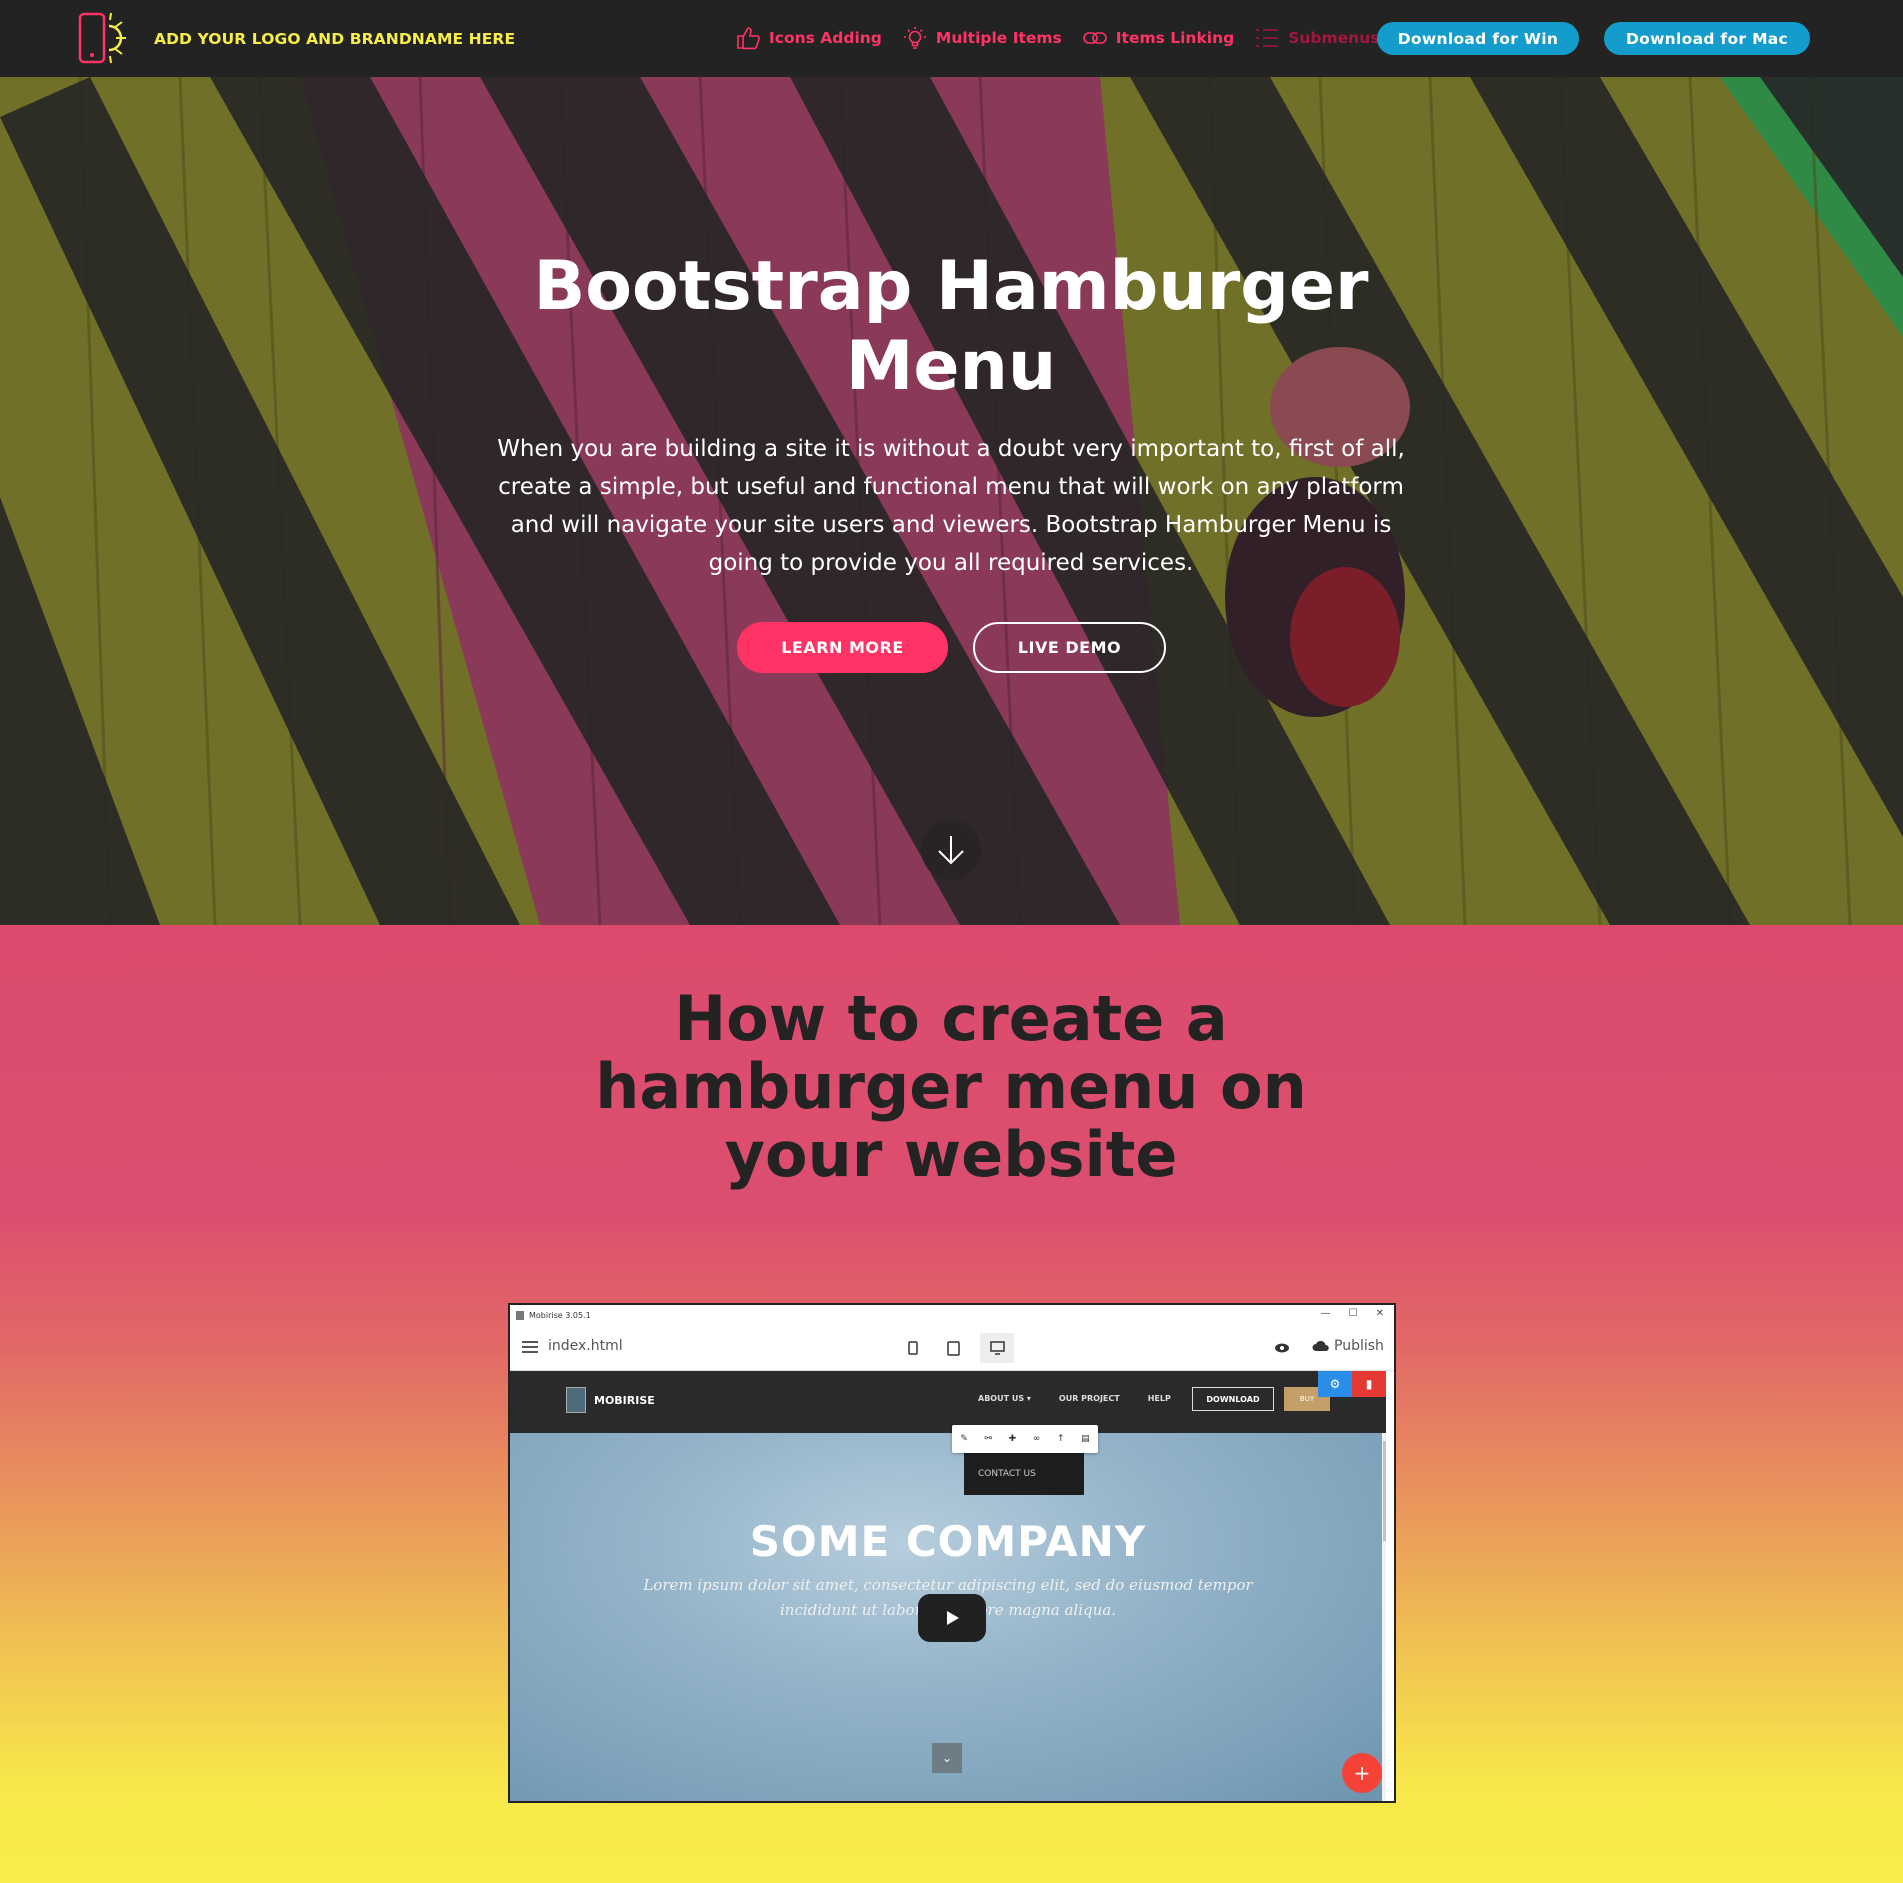 The image size is (1903, 1883). I want to click on link-icon, so click(1094, 38).